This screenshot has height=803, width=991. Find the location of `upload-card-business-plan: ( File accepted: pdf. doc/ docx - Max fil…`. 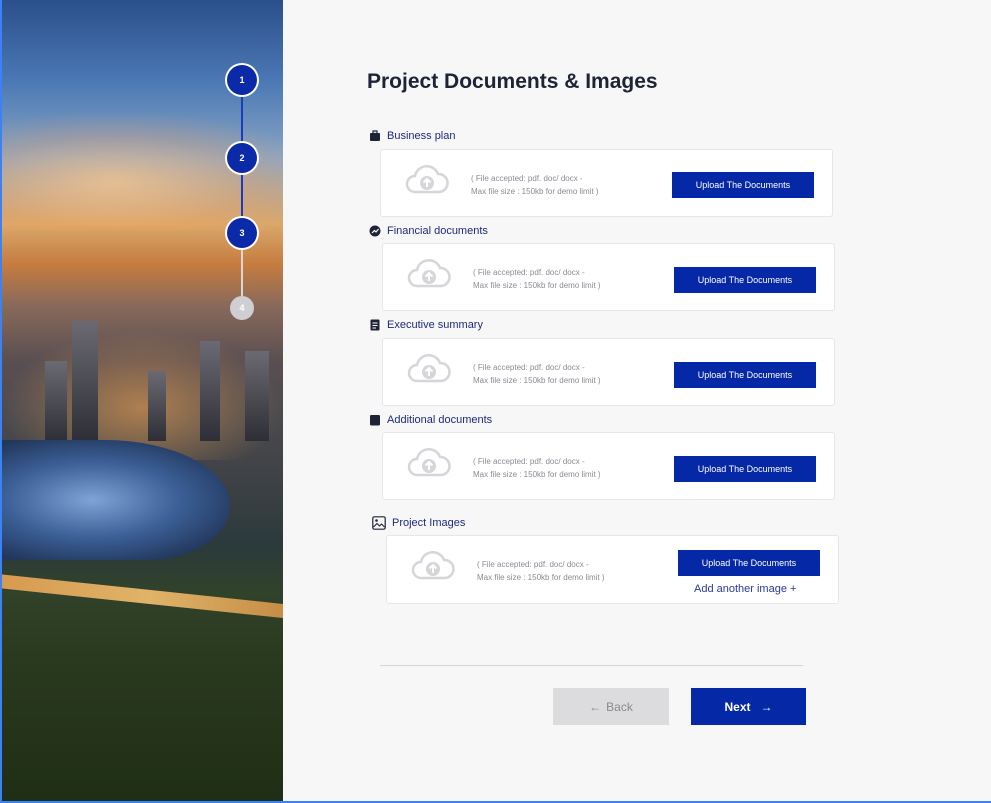

upload-card-business-plan: ( File accepted: pdf. doc/ docx - Max fil… is located at coordinates (606, 183).